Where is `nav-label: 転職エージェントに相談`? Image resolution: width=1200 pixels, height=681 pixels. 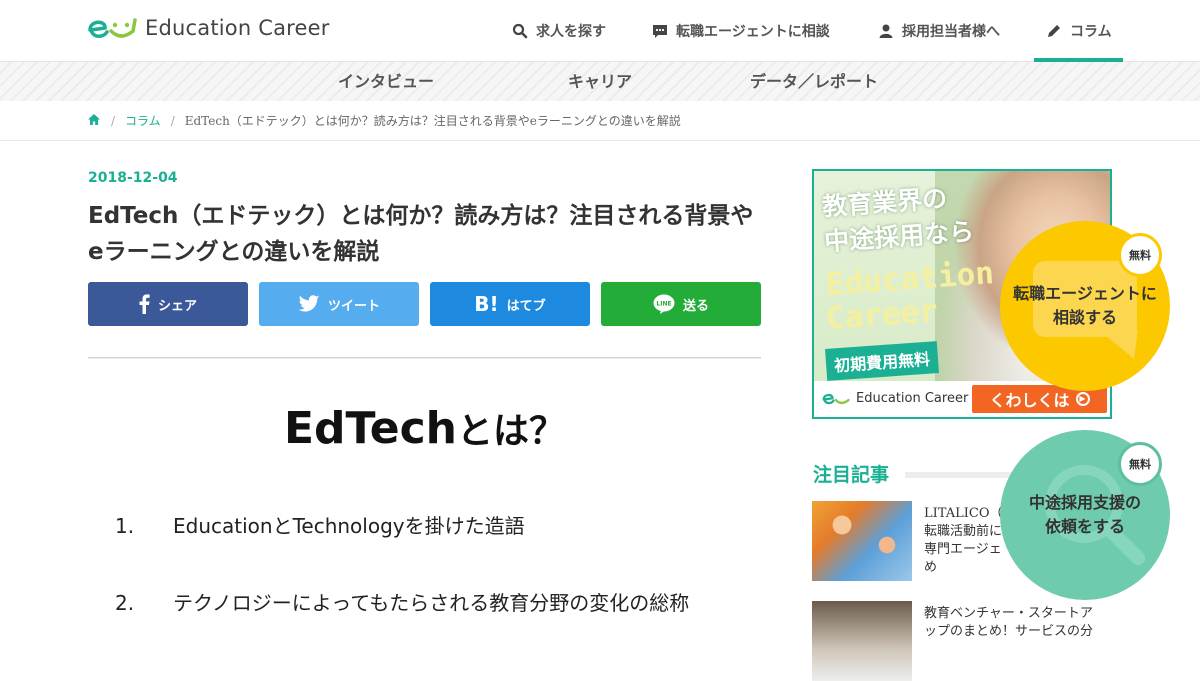 nav-label: 転職エージェントに相談 is located at coordinates (753, 32).